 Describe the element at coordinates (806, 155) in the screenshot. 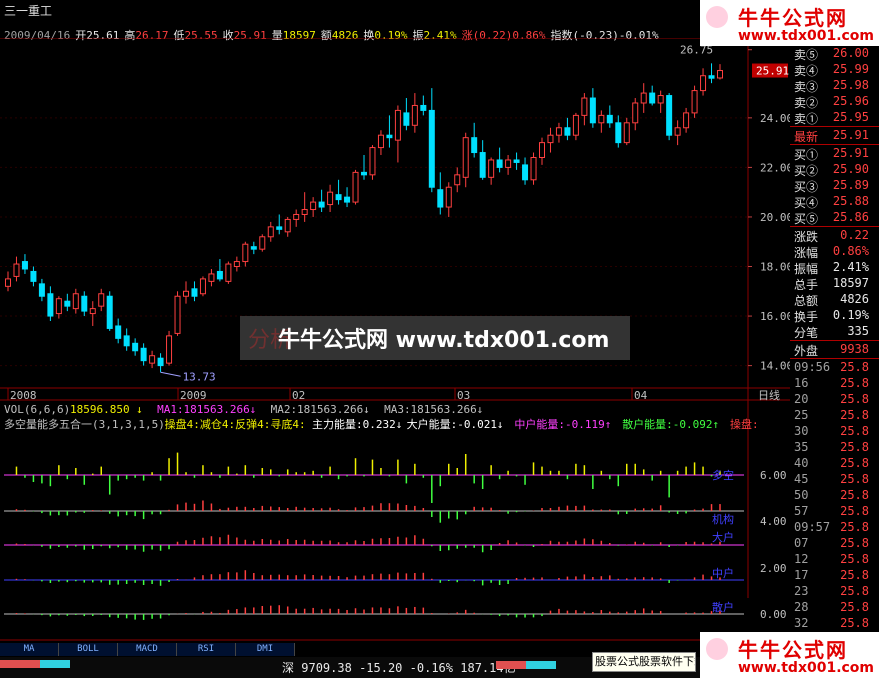

I see `row-label: 买①` at that location.